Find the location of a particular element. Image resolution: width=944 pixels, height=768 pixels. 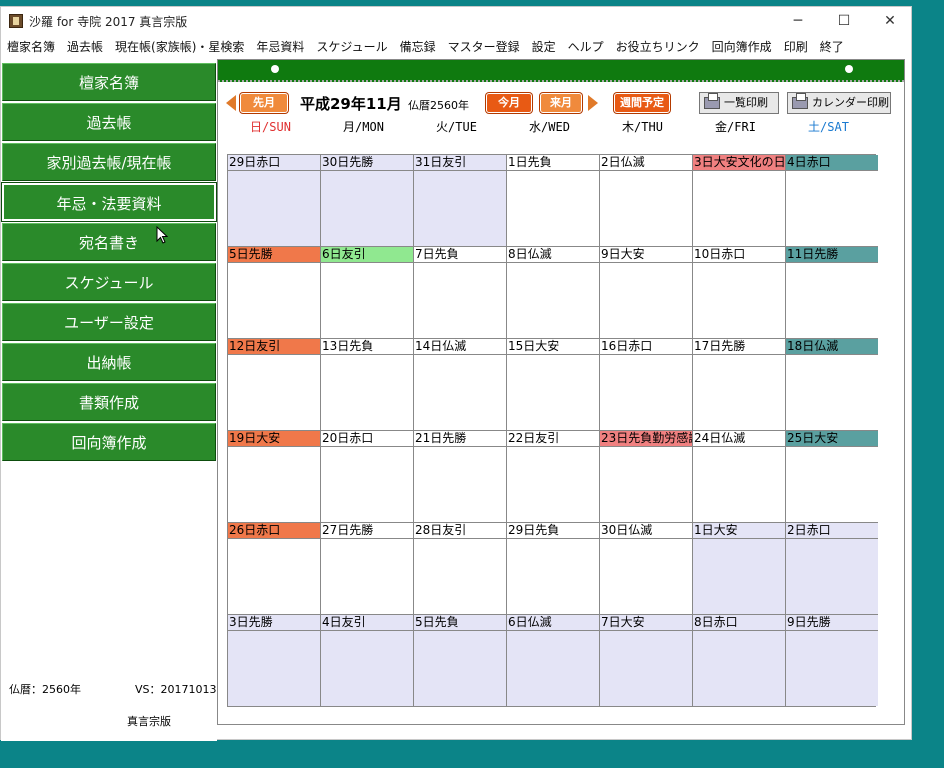

menu-item: 回向簿作成 is located at coordinates (742, 47).